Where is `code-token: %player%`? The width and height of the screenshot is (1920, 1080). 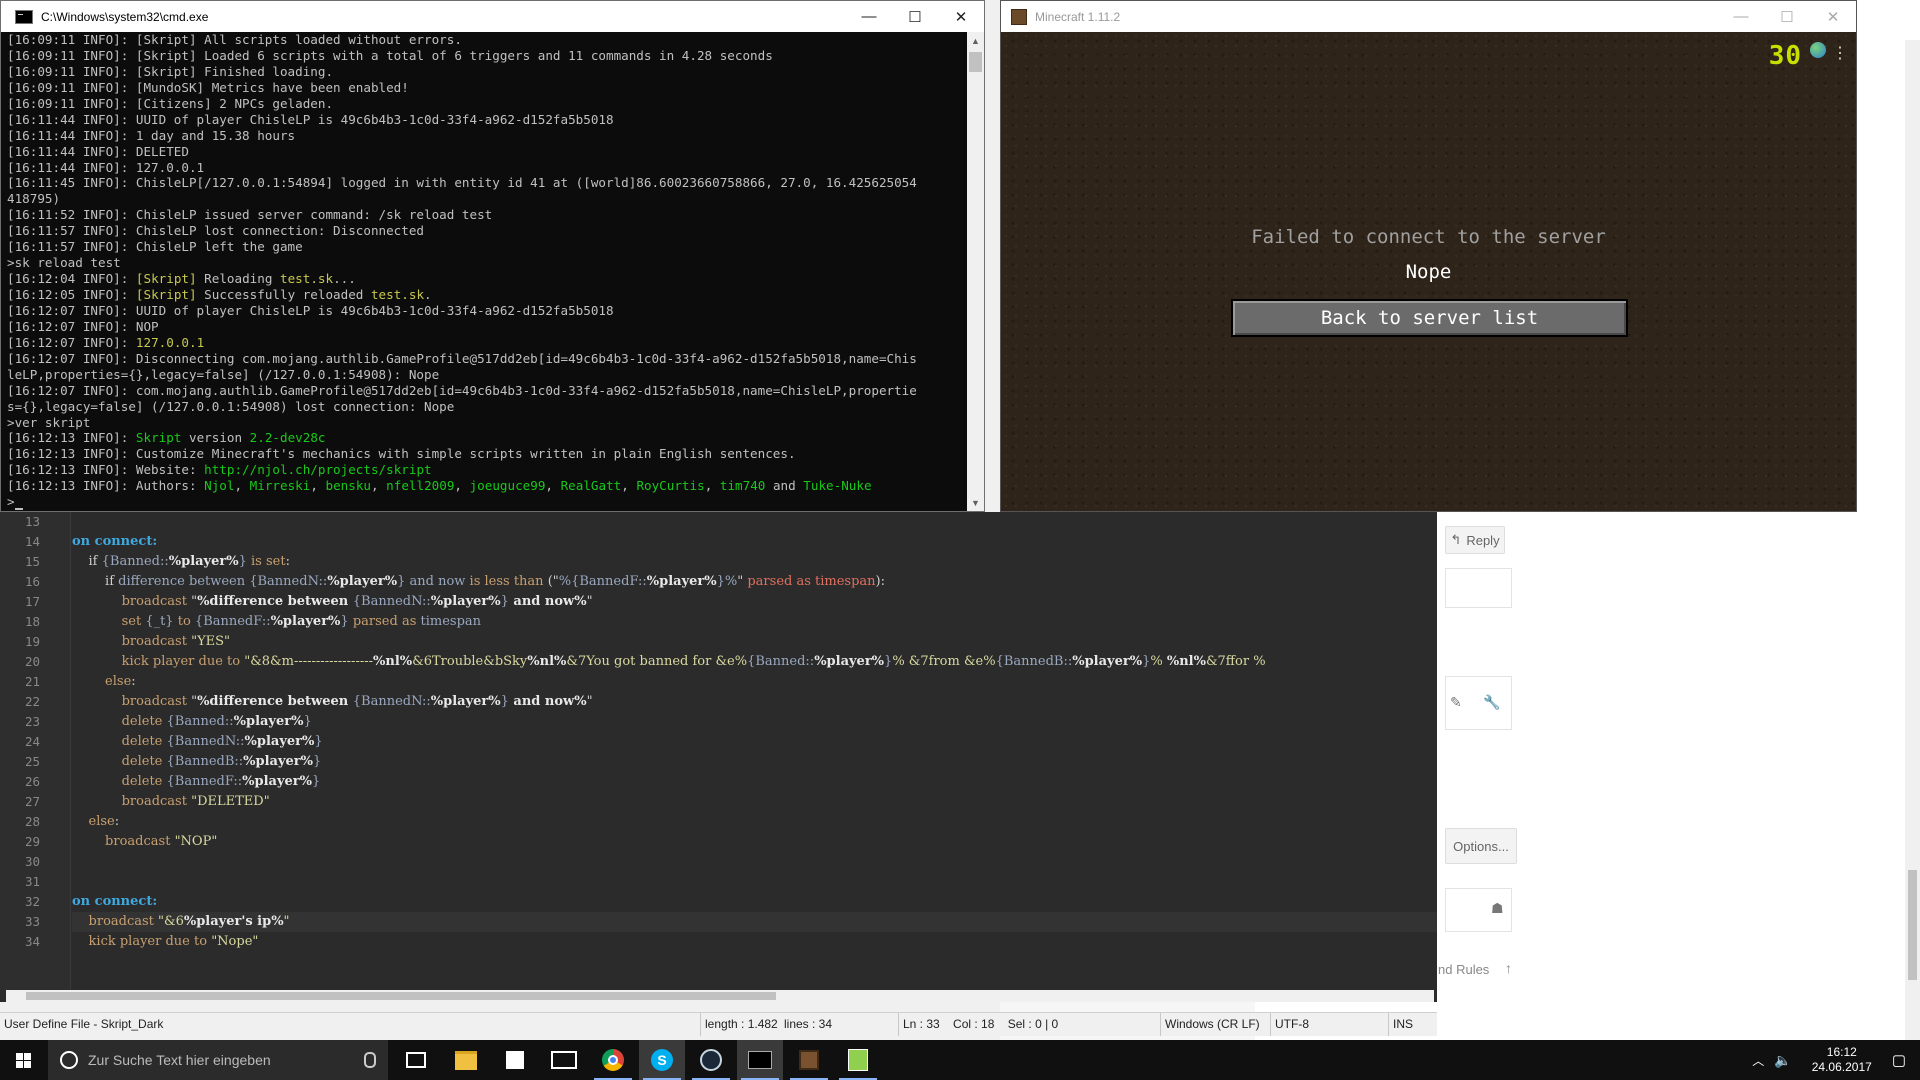 code-token: %player% is located at coordinates (279, 741).